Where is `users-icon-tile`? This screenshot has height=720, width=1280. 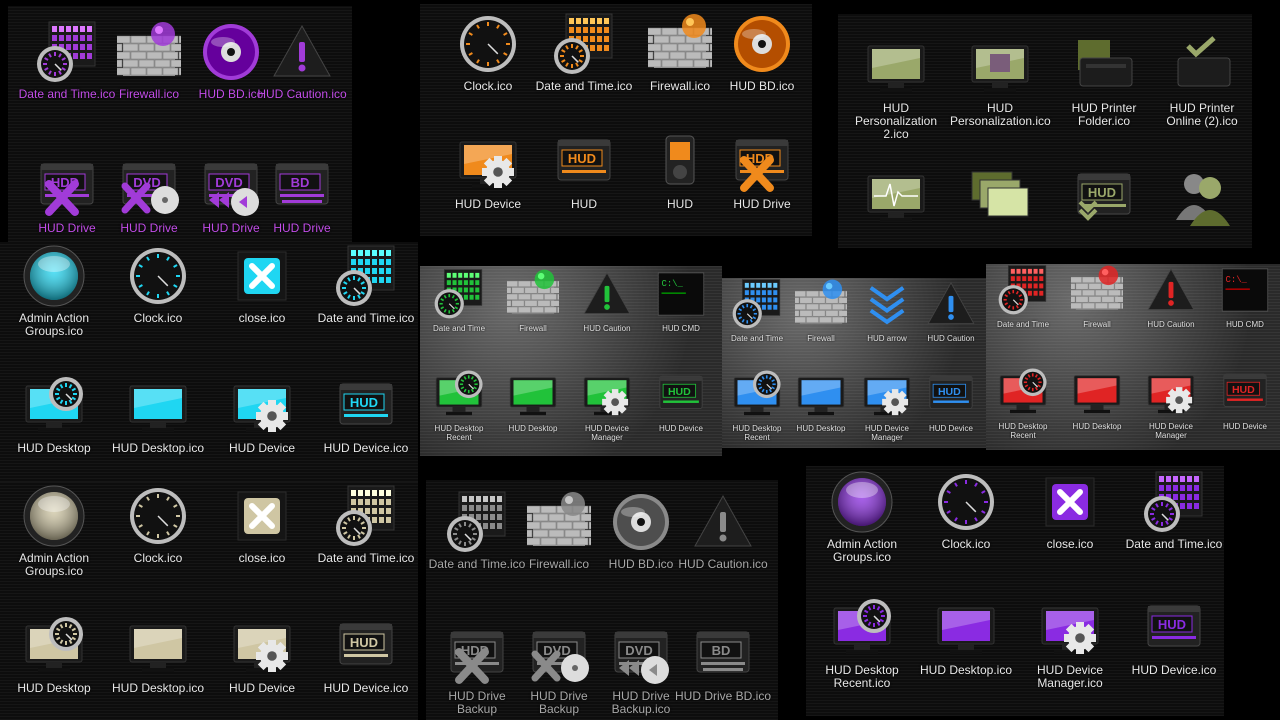
users-icon-tile is located at coordinates (1202, 198).